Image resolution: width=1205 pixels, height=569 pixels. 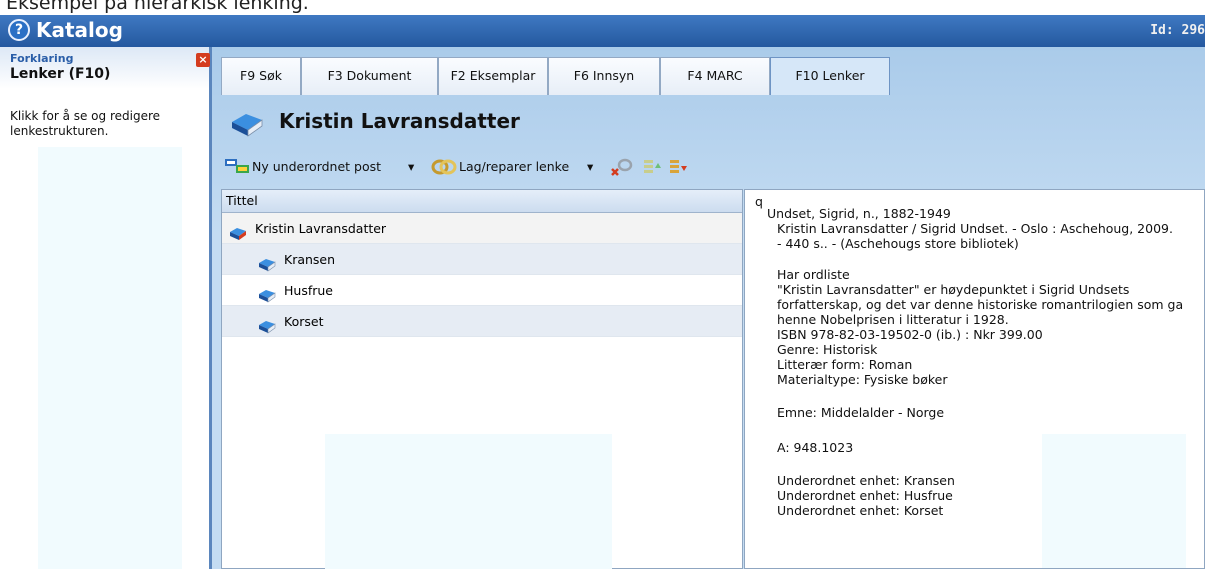 I want to click on column-header-title: Tittel, so click(x=482, y=201).